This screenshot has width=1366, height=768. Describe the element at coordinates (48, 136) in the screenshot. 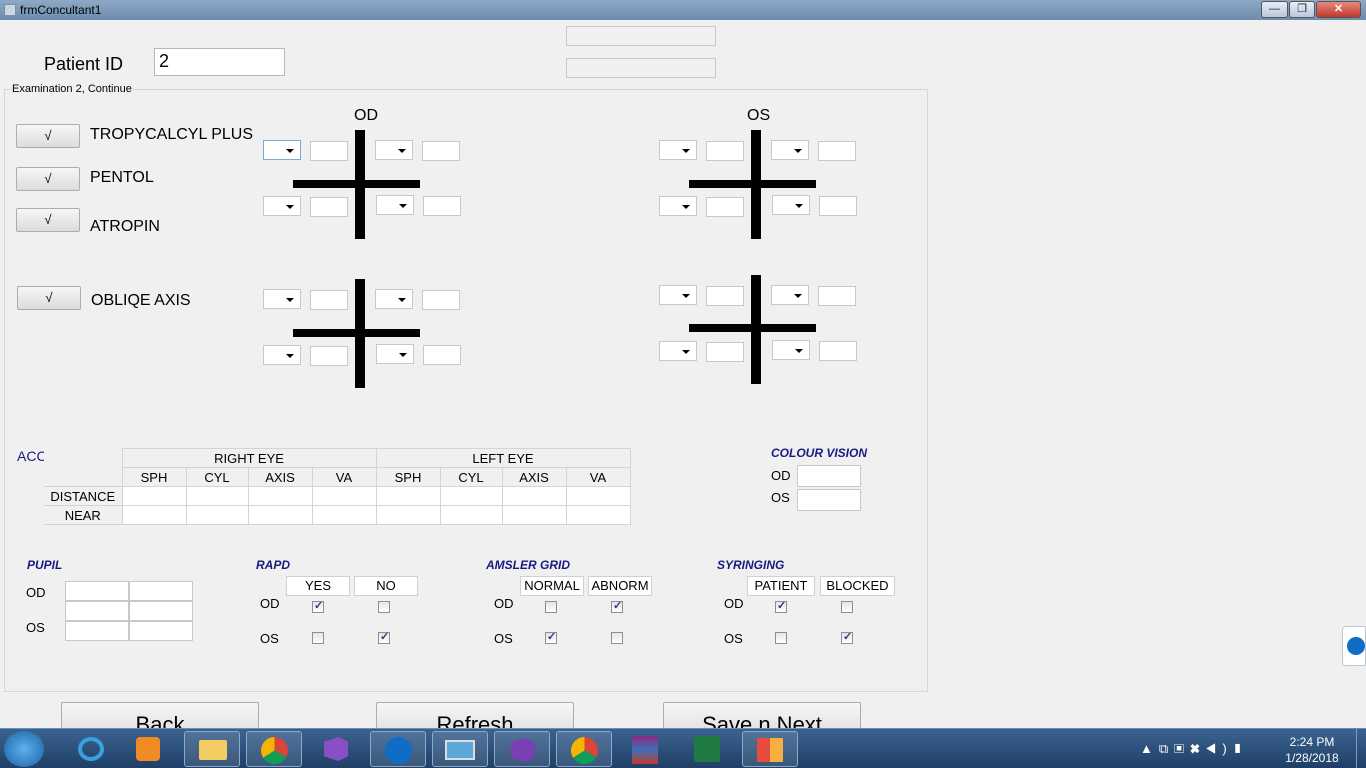

I see `tropycalcyl-check-button: √` at that location.